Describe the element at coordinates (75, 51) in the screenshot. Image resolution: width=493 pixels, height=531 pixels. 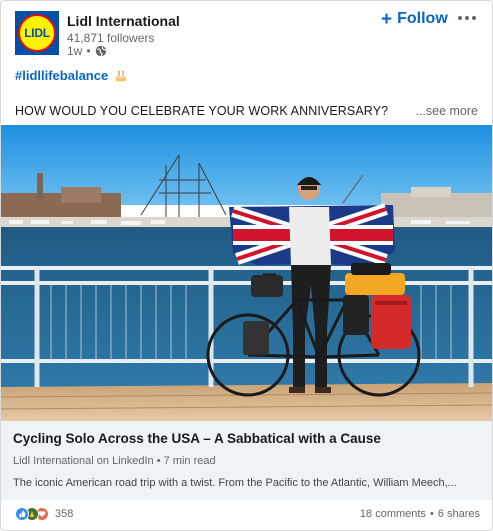
I see `post-time: 1w` at that location.